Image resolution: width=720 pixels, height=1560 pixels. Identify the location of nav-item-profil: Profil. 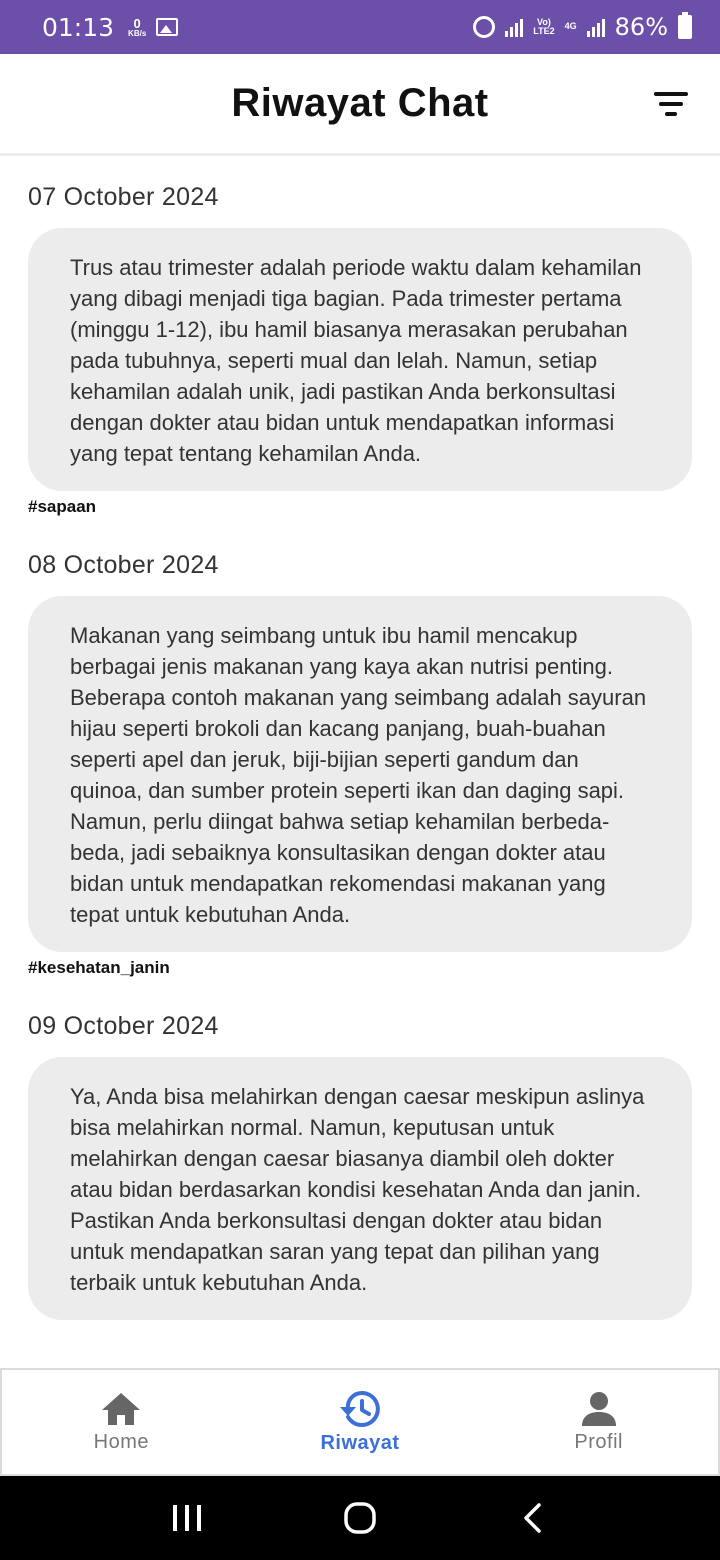
(598, 1422).